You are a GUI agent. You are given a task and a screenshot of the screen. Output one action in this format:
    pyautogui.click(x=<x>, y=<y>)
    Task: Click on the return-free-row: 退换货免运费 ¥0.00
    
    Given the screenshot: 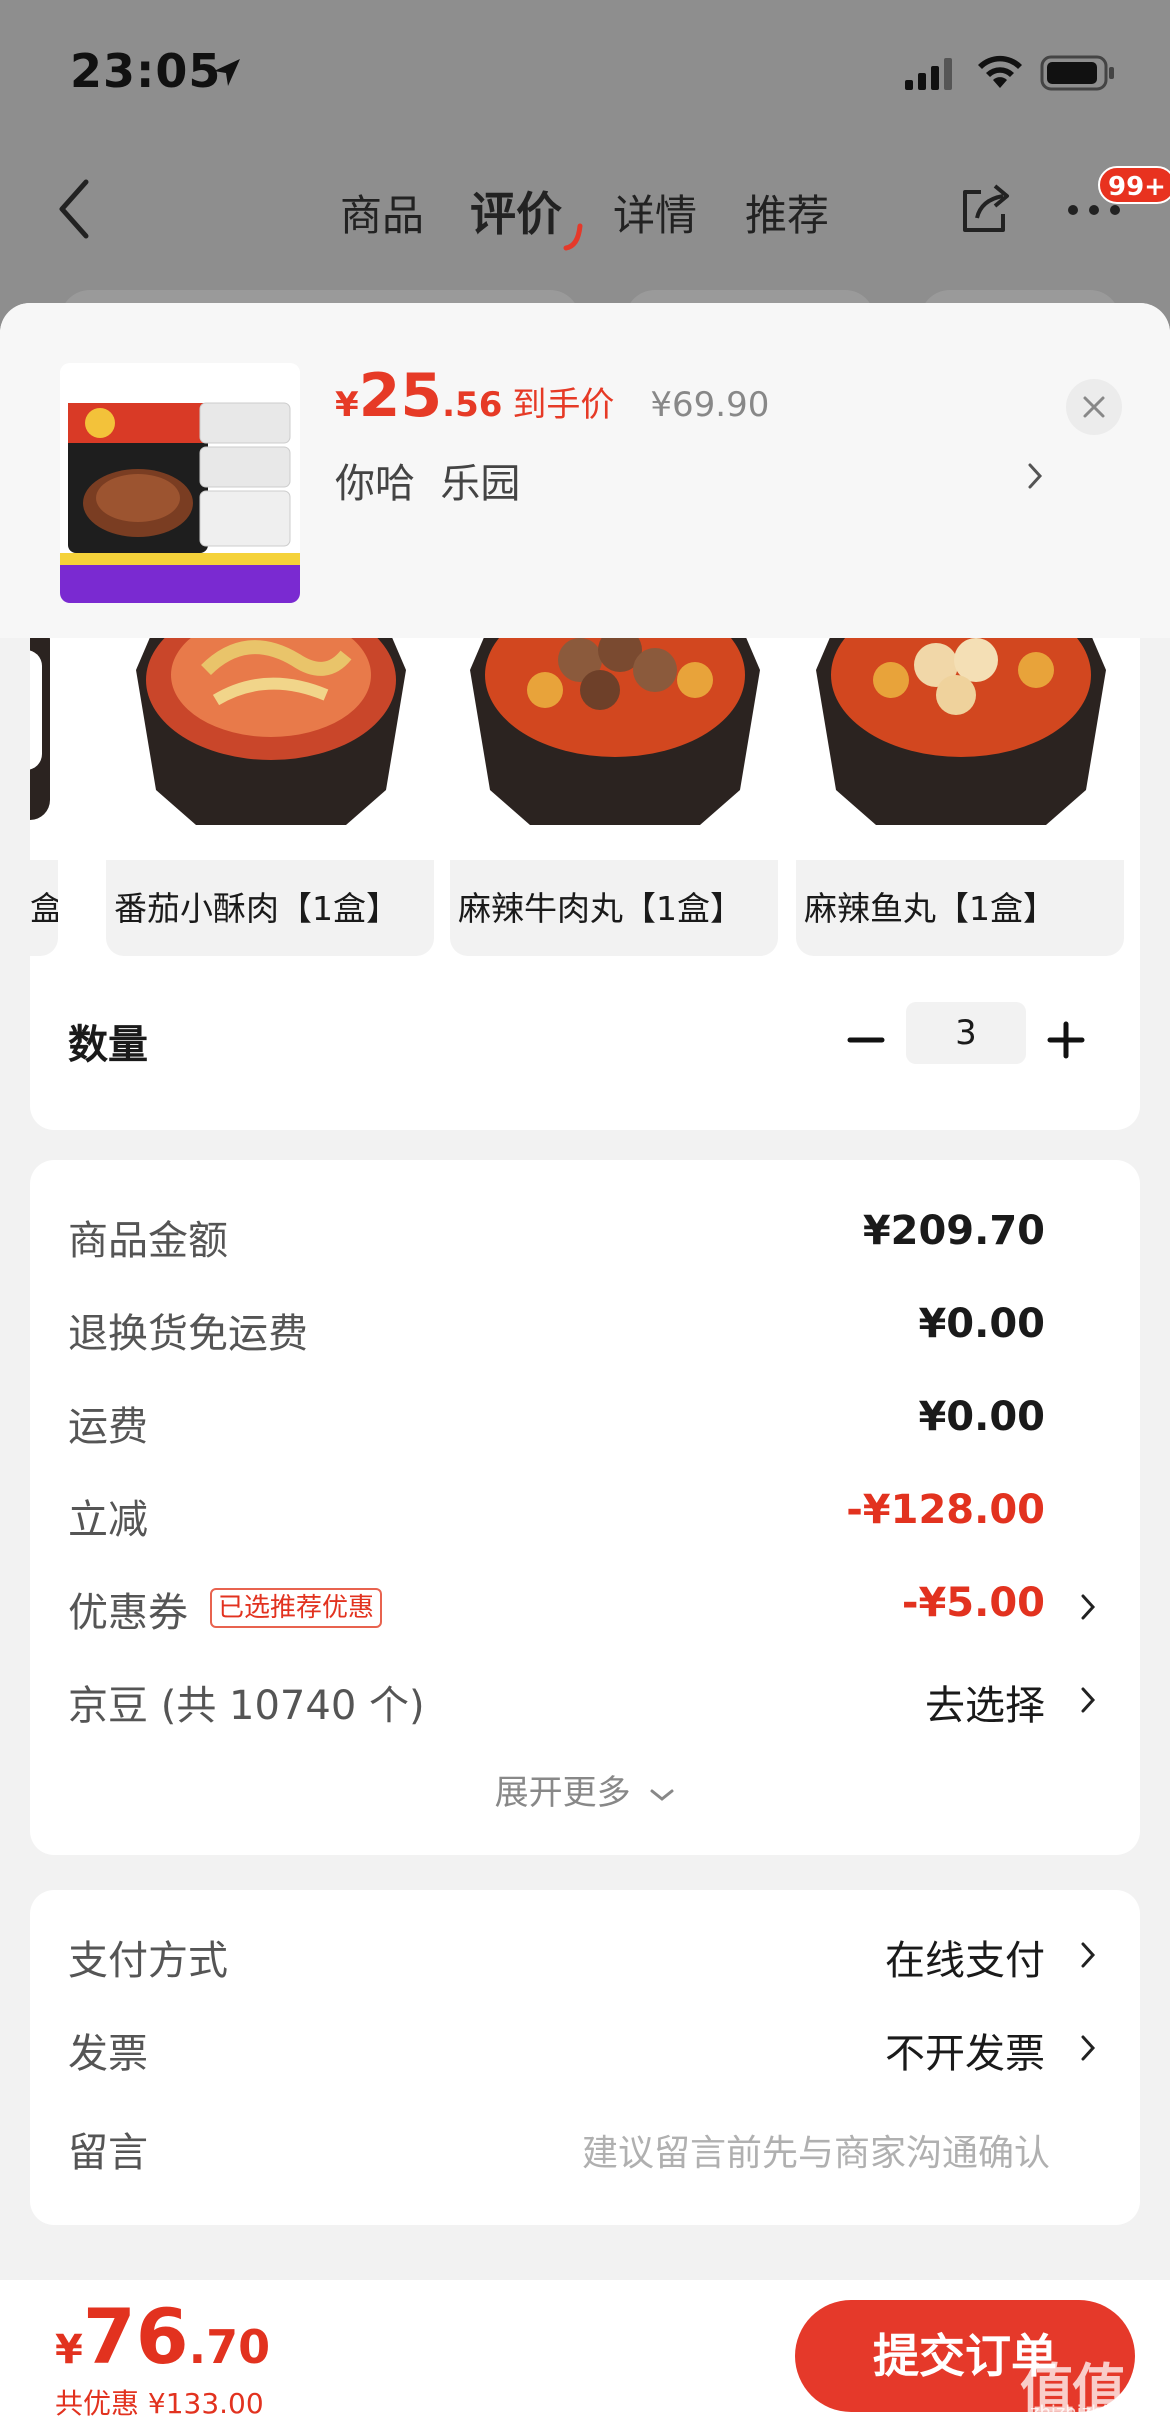 What is the action you would take?
    pyautogui.click(x=585, y=1328)
    